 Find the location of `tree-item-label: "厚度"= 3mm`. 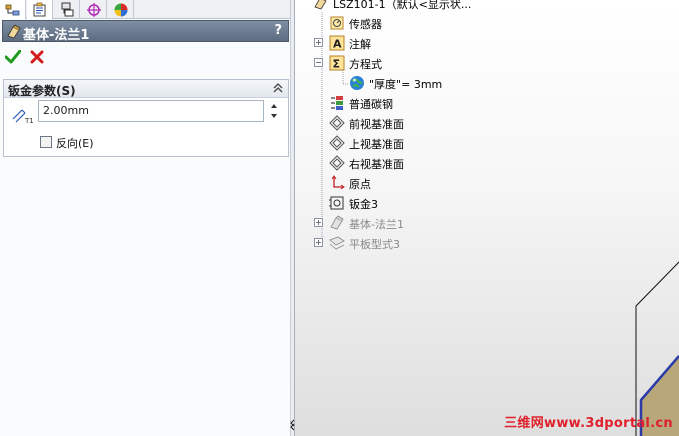

tree-item-label: "厚度"= 3mm is located at coordinates (406, 84).